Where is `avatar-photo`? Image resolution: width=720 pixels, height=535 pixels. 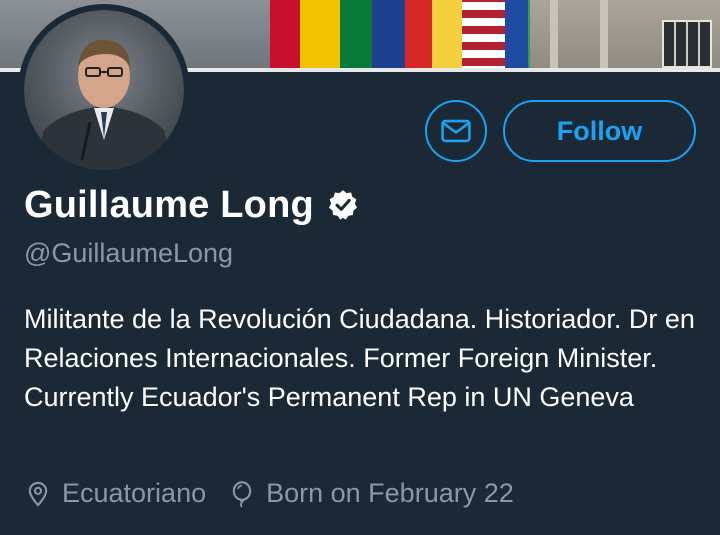
avatar-photo is located at coordinates (104, 90).